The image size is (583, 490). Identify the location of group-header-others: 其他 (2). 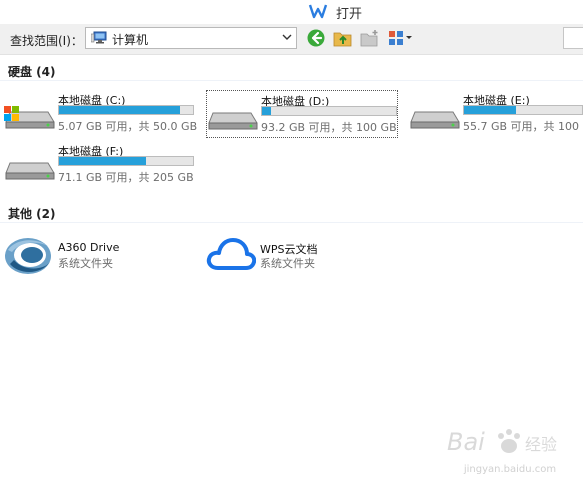
(32, 214).